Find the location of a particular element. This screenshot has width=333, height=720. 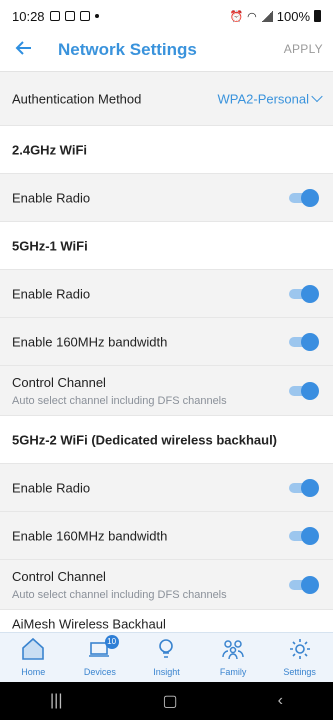

nav-label: Home is located at coordinates (33, 672).